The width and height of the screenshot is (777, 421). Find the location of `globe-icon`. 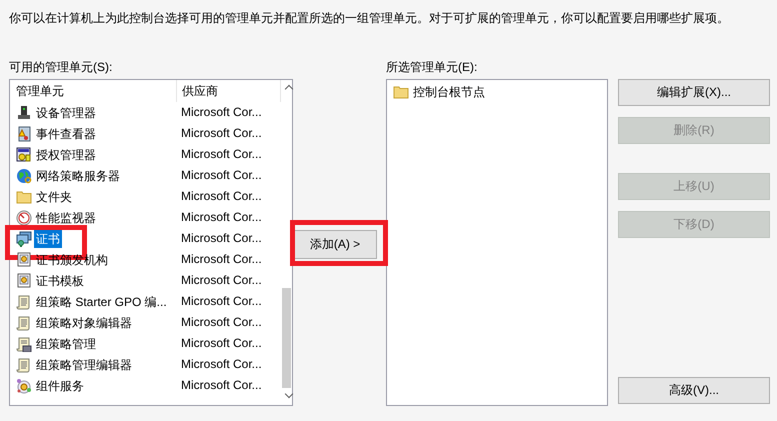

globe-icon is located at coordinates (24, 176).